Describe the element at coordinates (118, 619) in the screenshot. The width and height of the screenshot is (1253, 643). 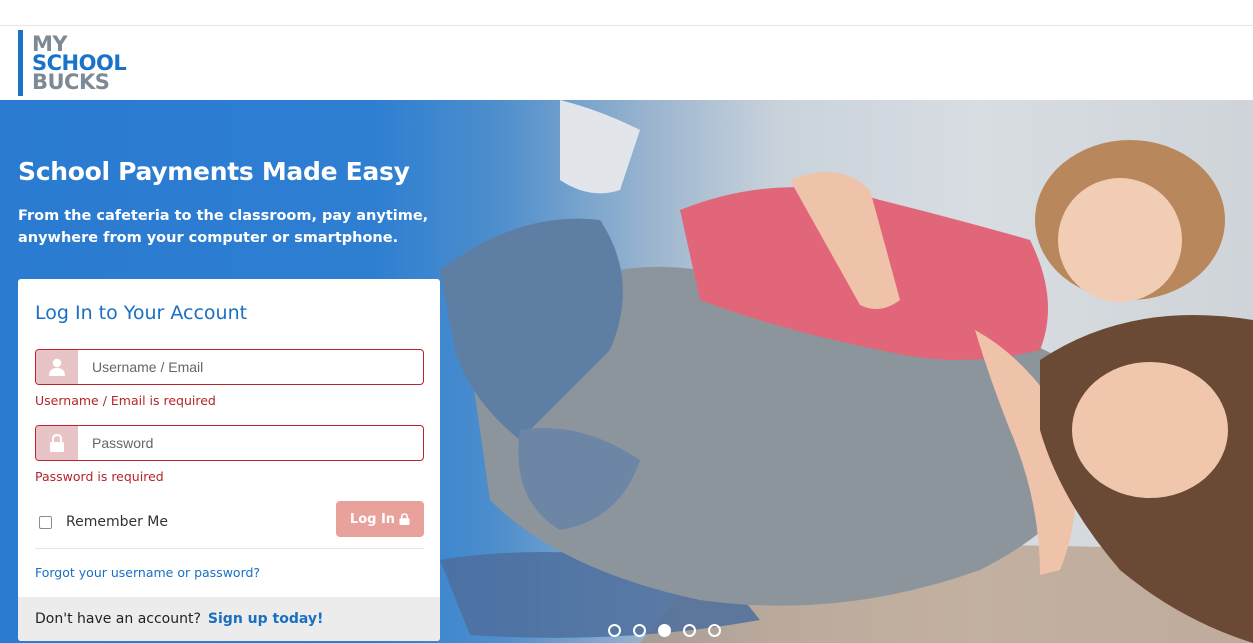
I see `signup-prompt: Don't have an account?` at that location.